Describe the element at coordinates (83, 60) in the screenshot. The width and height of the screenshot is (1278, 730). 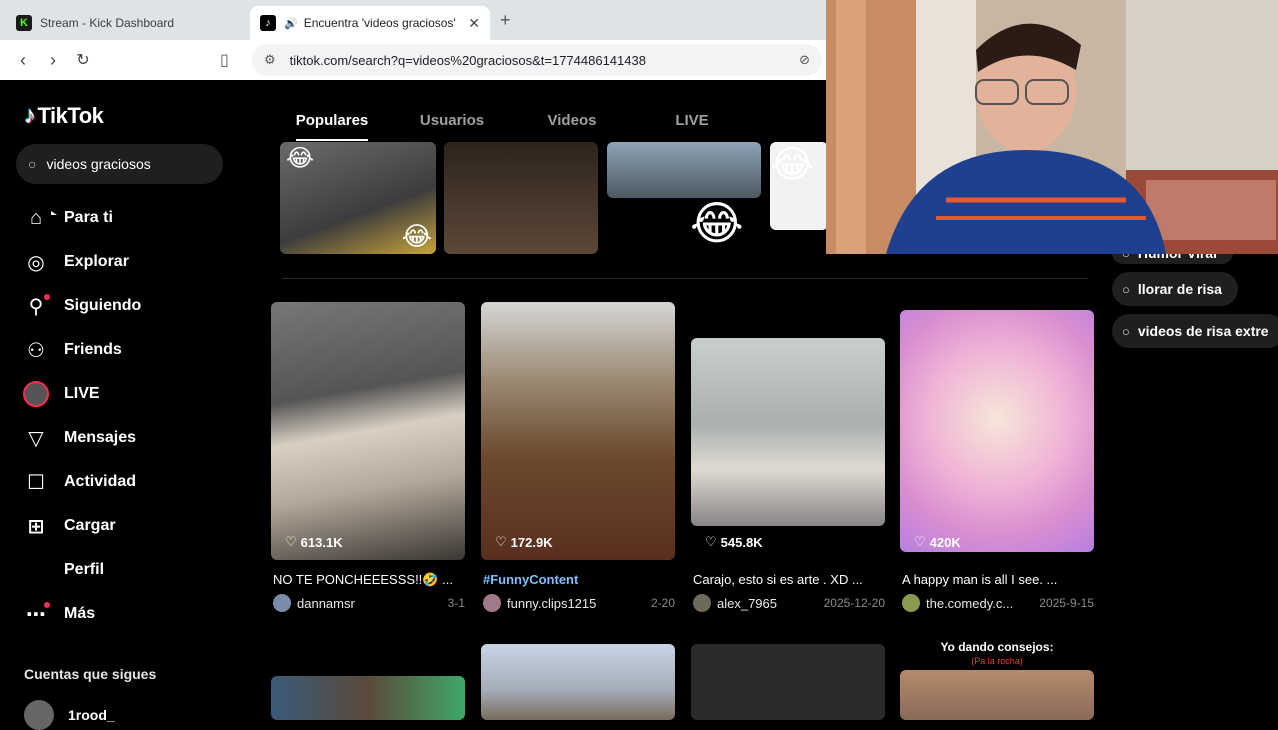
I see `reload-icon: ↻` at that location.